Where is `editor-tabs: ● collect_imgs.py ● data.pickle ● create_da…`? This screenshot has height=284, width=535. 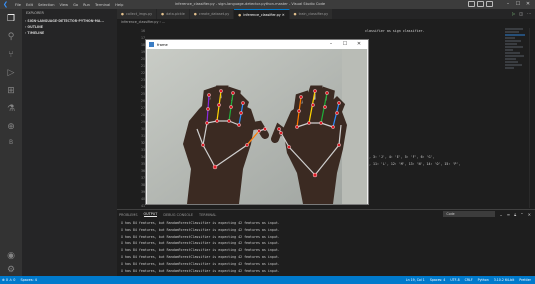
editor-tabs: ● collect_imgs.py ● data.pickle ● create_da… is located at coordinates (326, 14).